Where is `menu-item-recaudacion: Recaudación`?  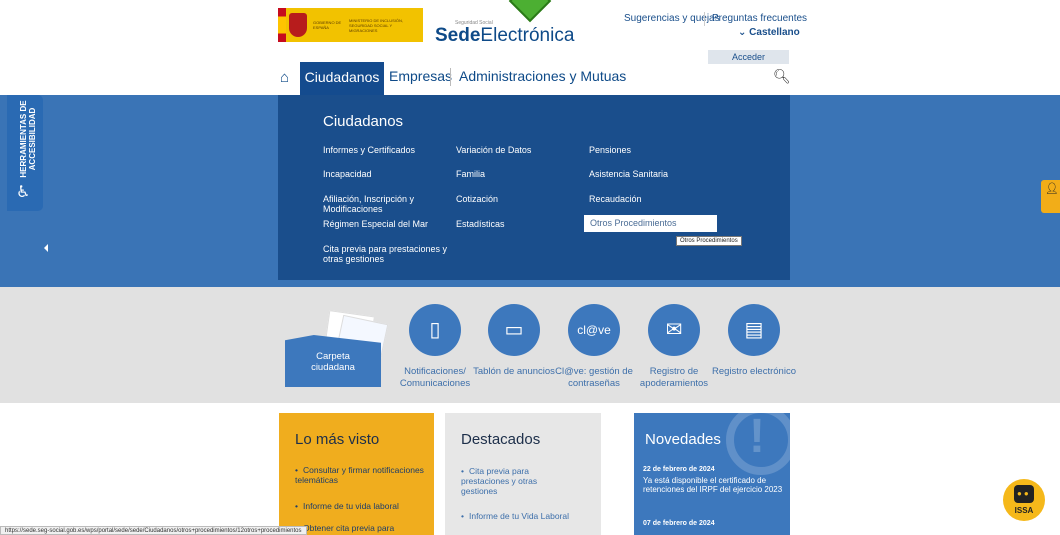
menu-item-recaudacion: Recaudación is located at coordinates (615, 199).